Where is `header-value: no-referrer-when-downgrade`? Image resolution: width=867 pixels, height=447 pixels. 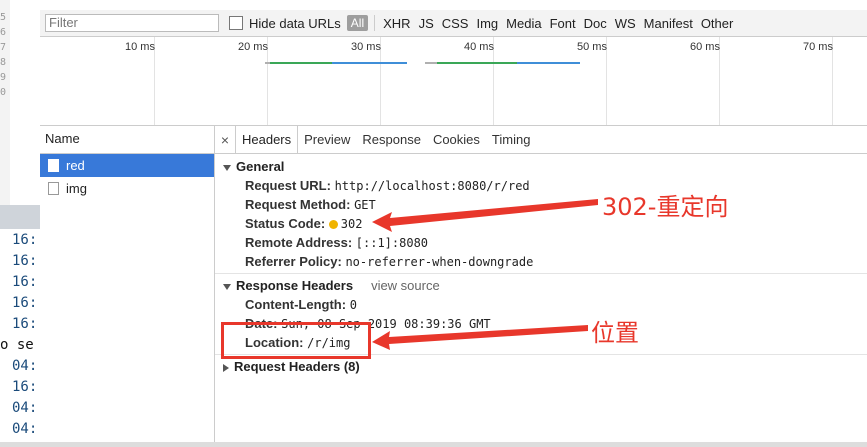 header-value: no-referrer-when-downgrade is located at coordinates (439, 262).